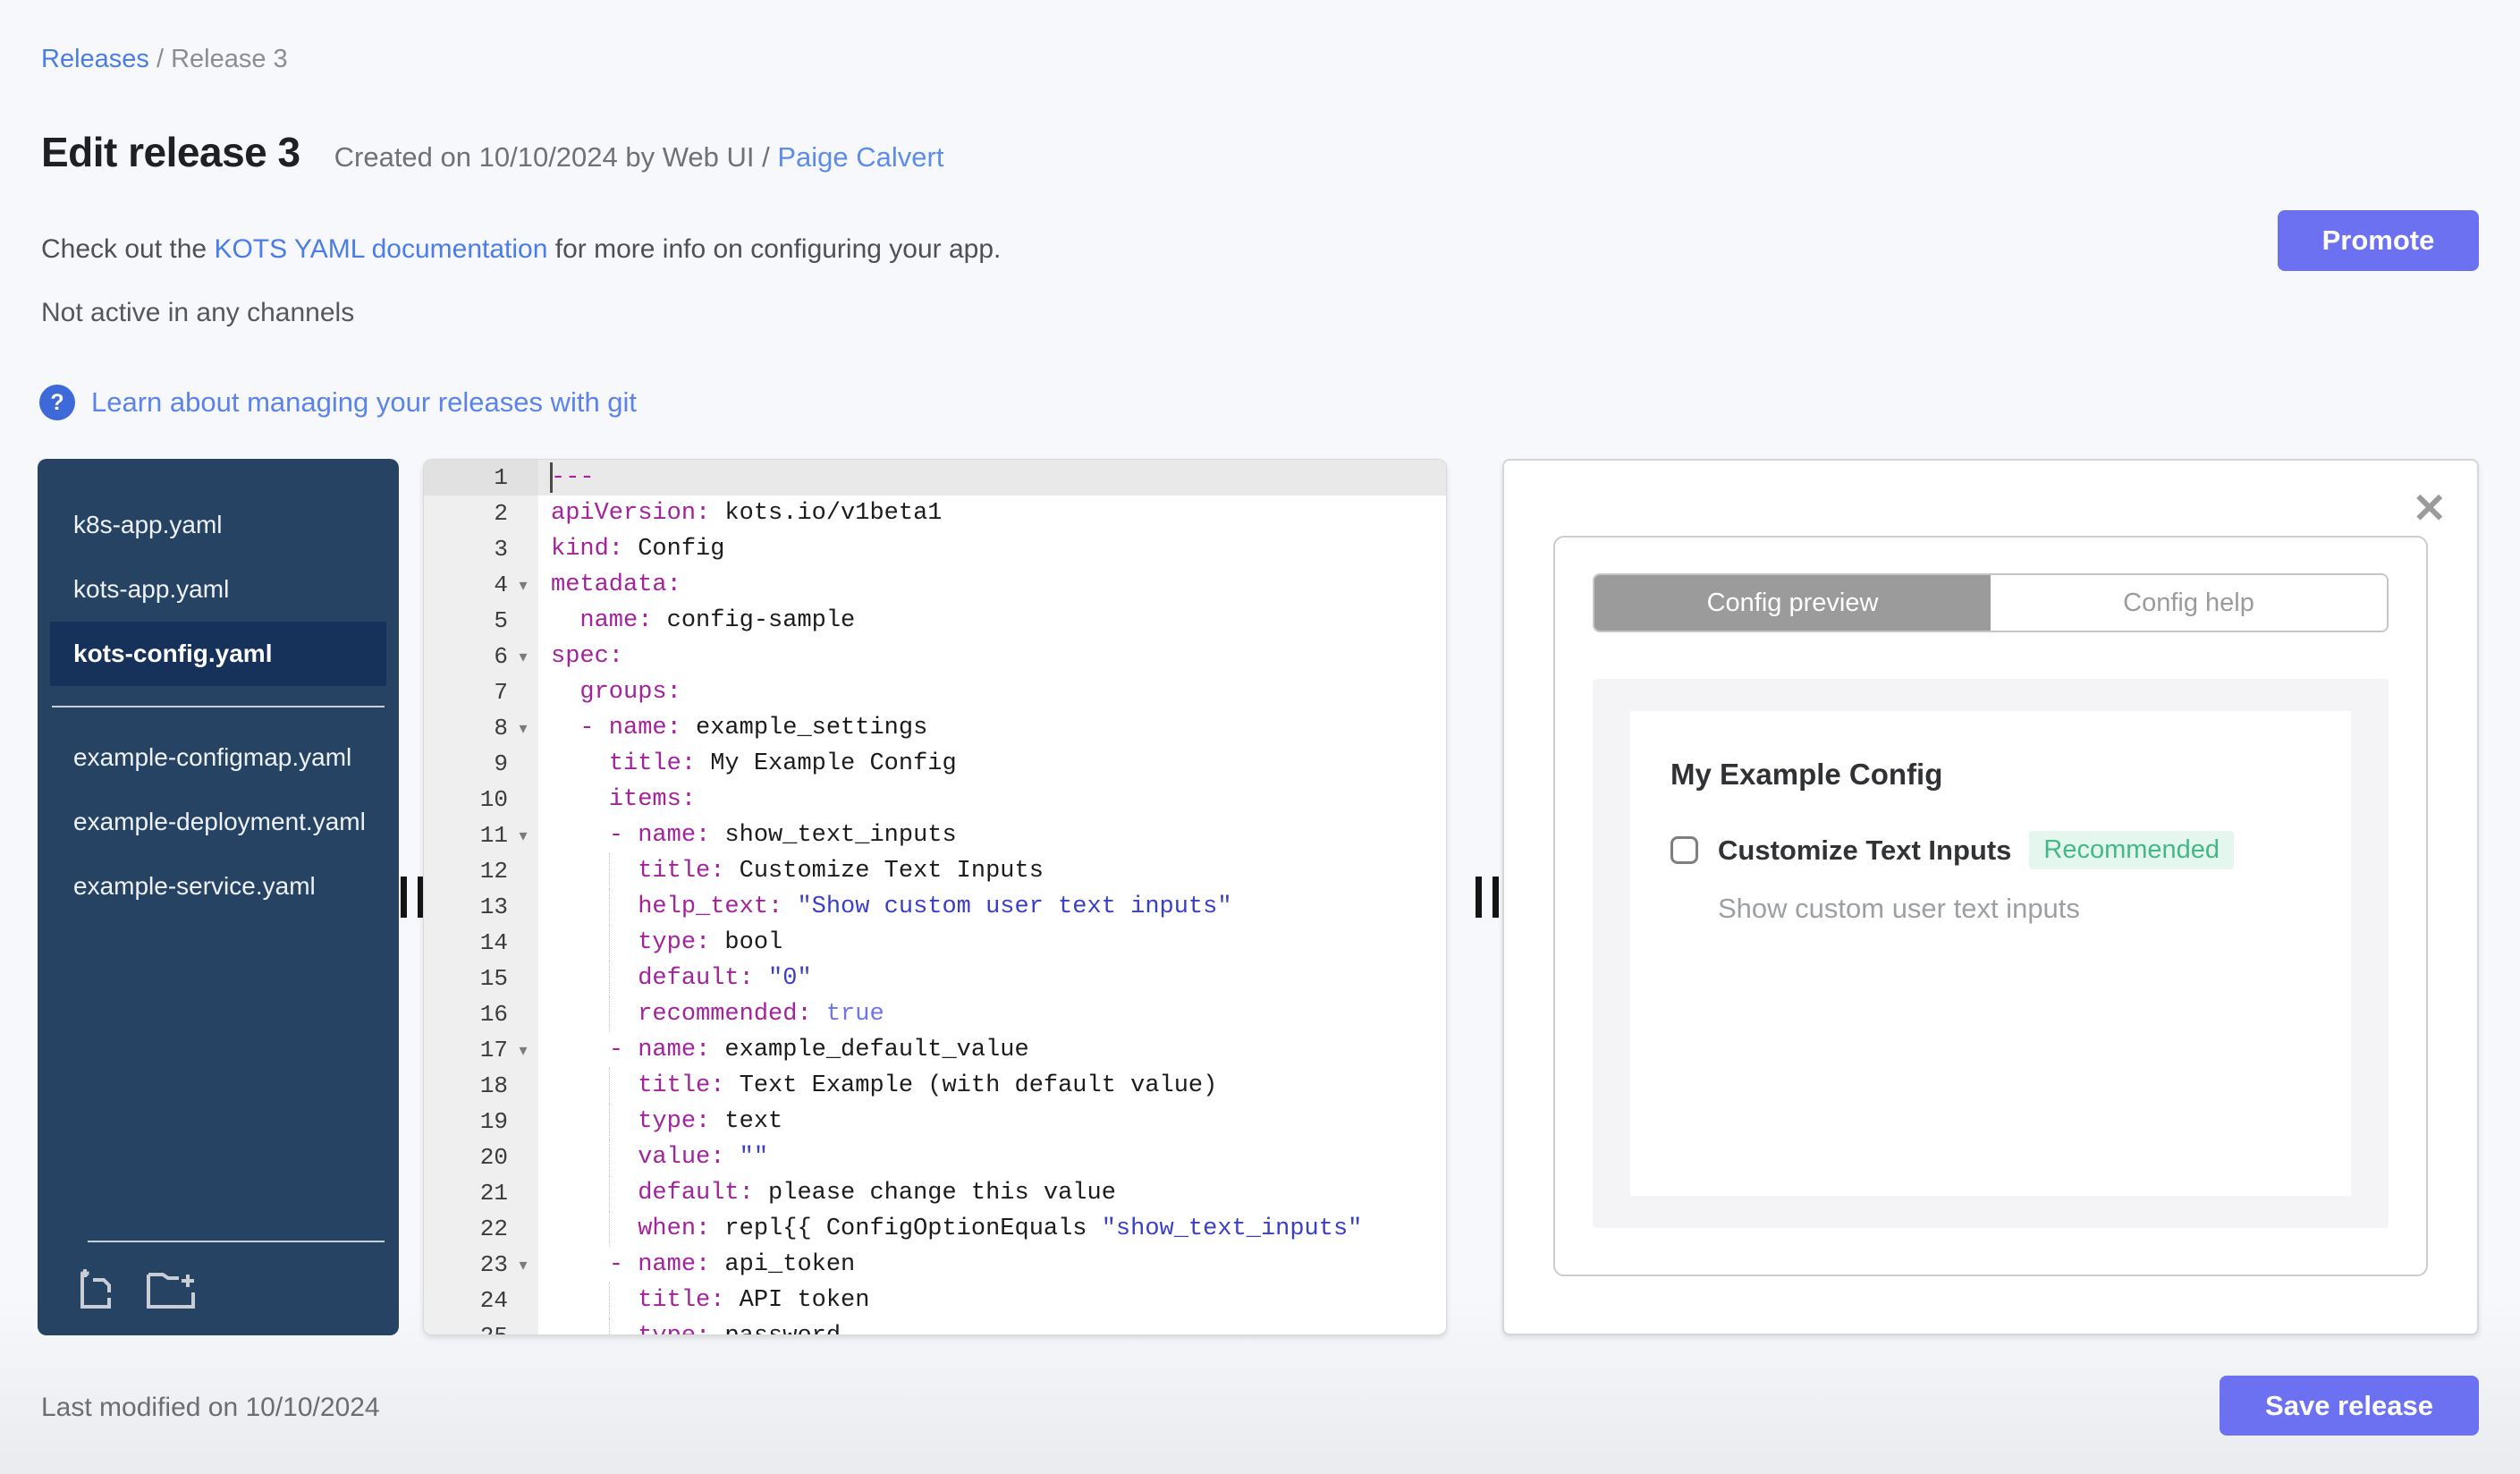 Image resolution: width=2520 pixels, height=1474 pixels. Describe the element at coordinates (164, 59) in the screenshot. I see `breadcrumb: Releases / Release 3` at that location.